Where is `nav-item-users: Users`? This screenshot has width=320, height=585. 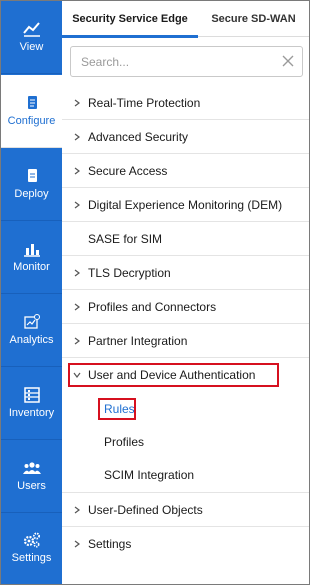
nav-item-users: Users is located at coordinates (31, 476).